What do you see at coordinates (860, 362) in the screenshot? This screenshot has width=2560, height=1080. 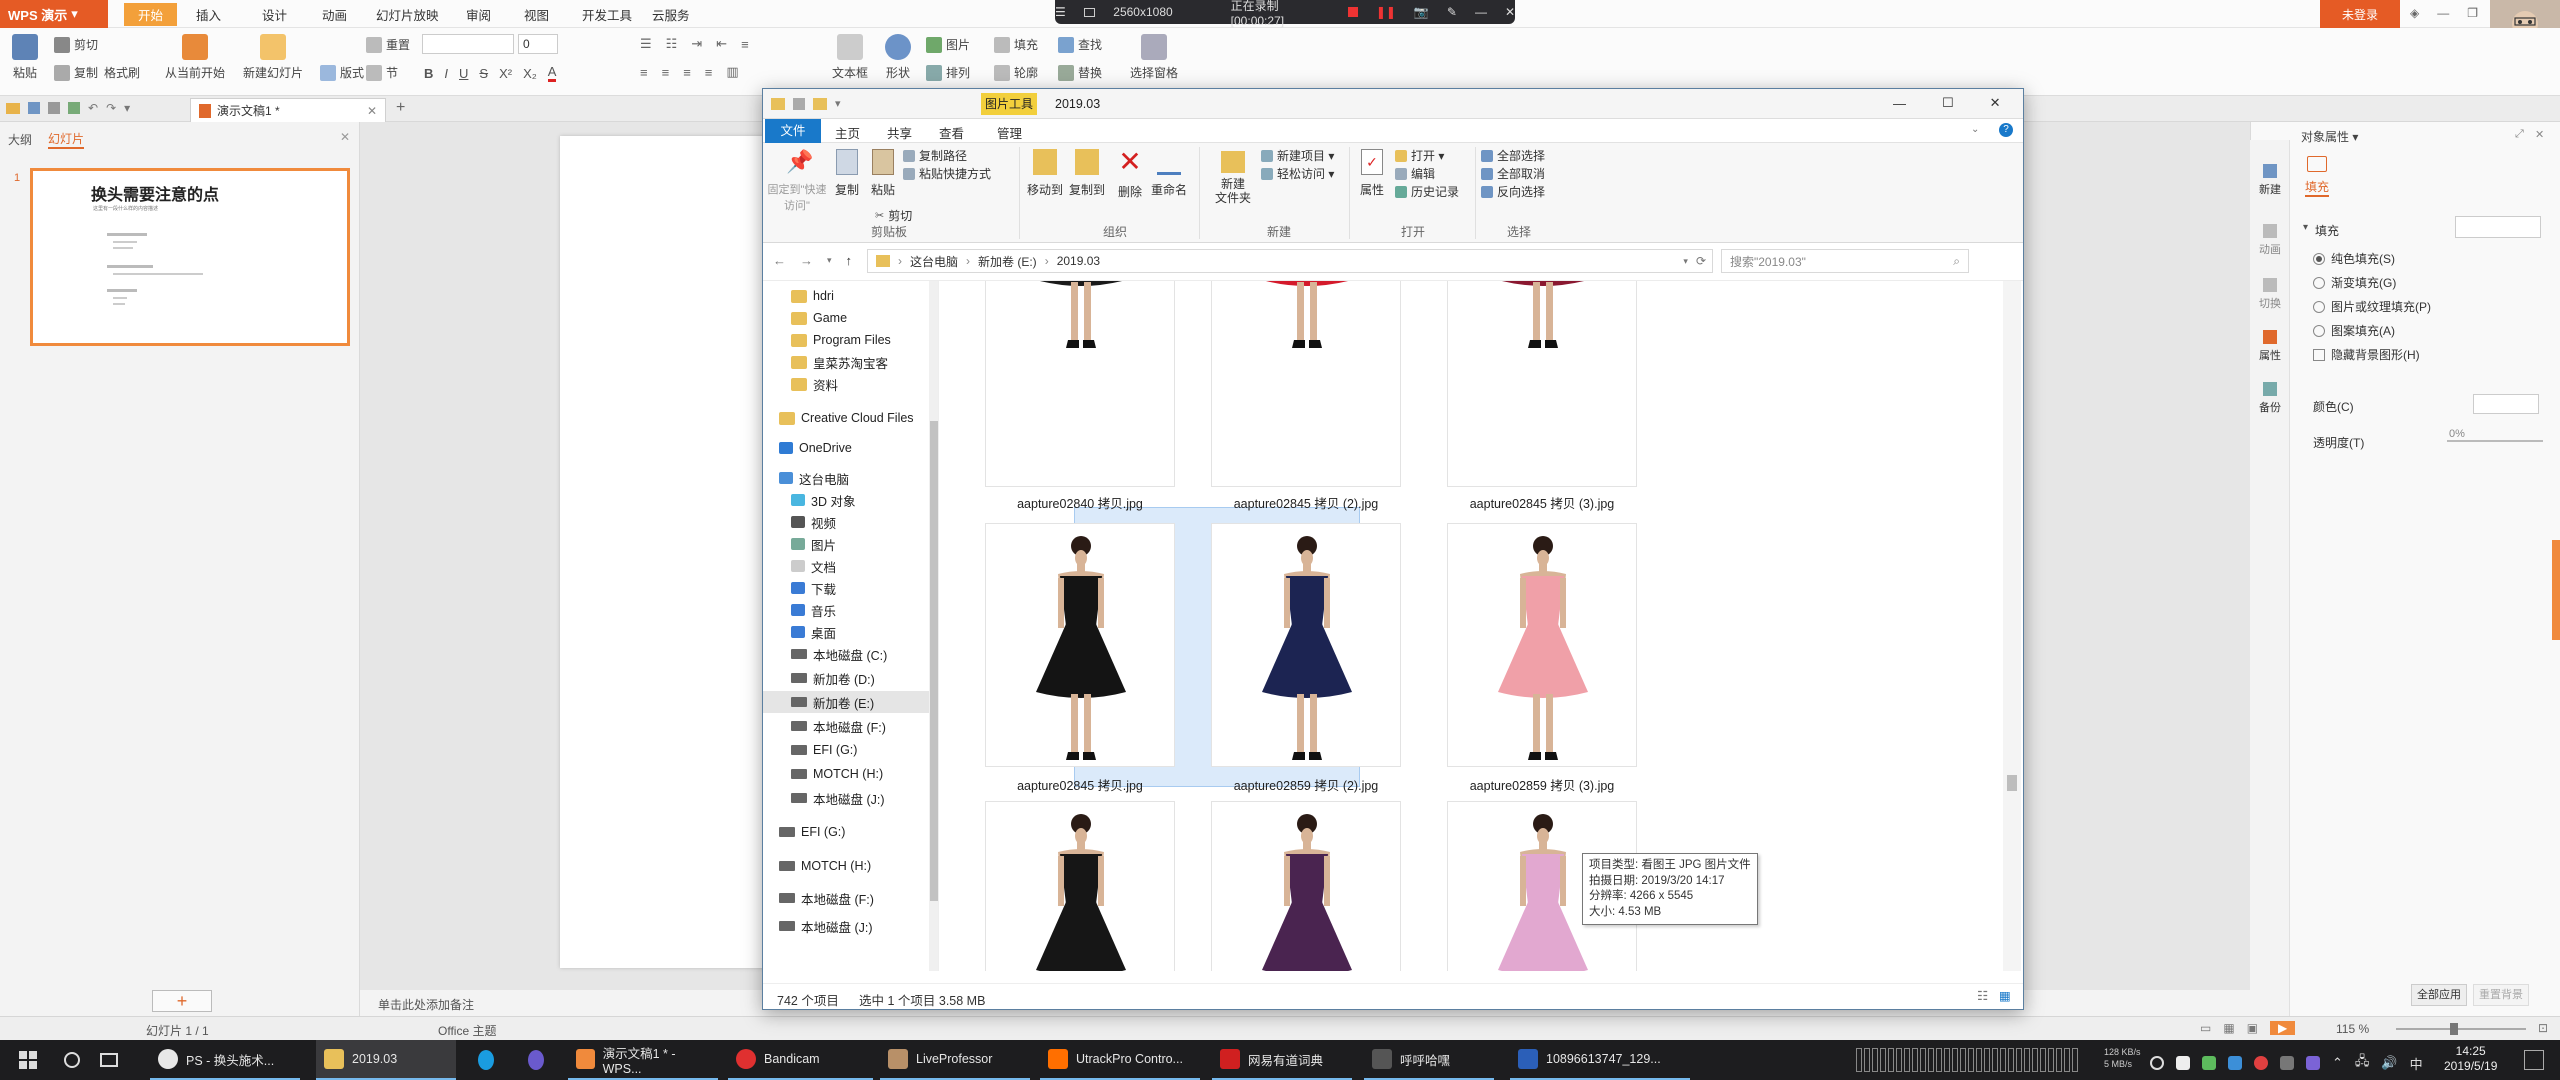 I see `nav-item: 皇菜苏淘宝客` at bounding box center [860, 362].